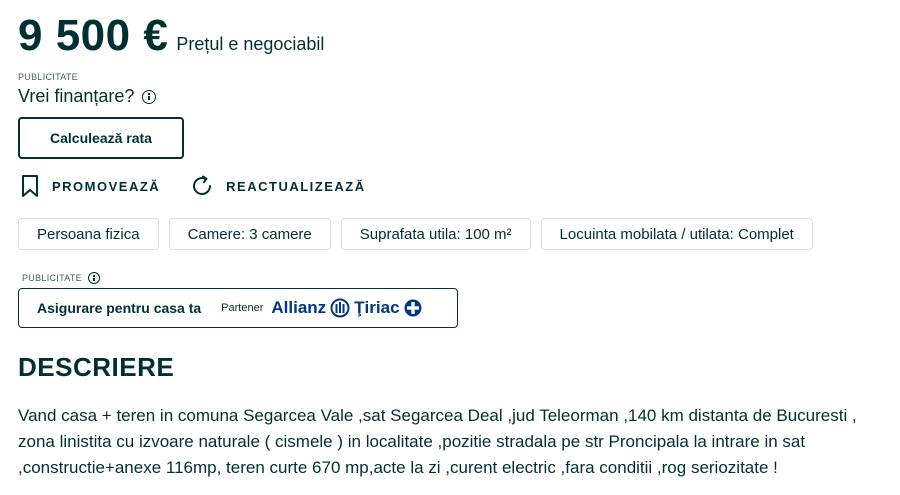  What do you see at coordinates (340, 308) in the screenshot?
I see `allianz-eagle-icon` at bounding box center [340, 308].